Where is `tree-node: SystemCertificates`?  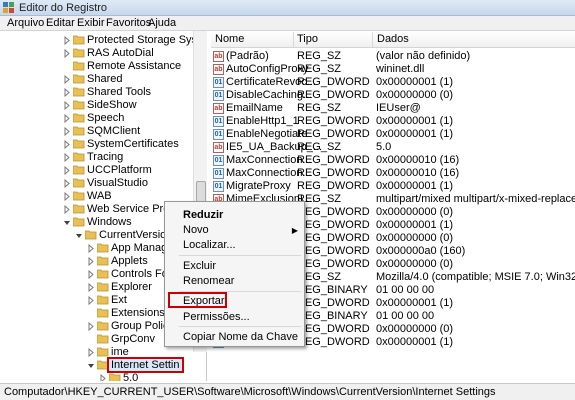 tree-node: SystemCertificates is located at coordinates (96, 144).